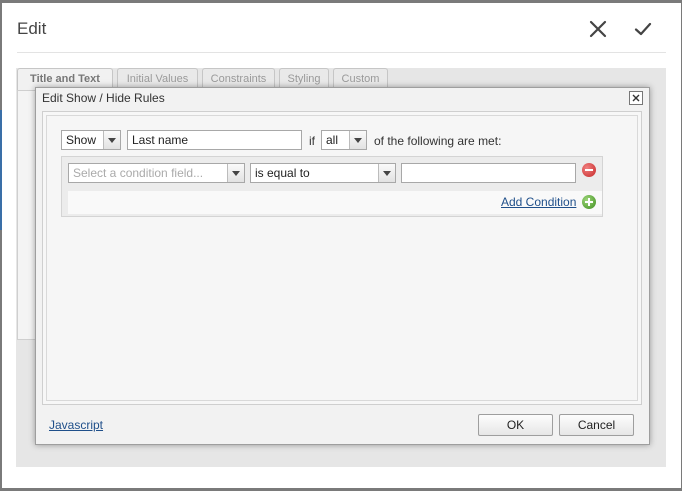  What do you see at coordinates (282, 173) in the screenshot?
I see `condition-operator-value: is equal to` at bounding box center [282, 173].